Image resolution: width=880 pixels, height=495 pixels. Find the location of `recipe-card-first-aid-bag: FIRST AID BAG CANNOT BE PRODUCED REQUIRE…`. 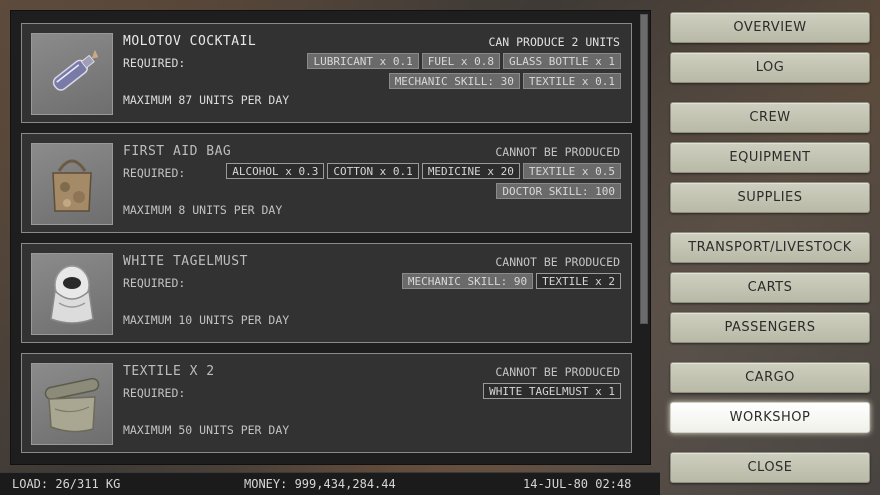

recipe-card-first-aid-bag: FIRST AID BAG CANNOT BE PRODUCED REQUIRE… is located at coordinates (326, 183).